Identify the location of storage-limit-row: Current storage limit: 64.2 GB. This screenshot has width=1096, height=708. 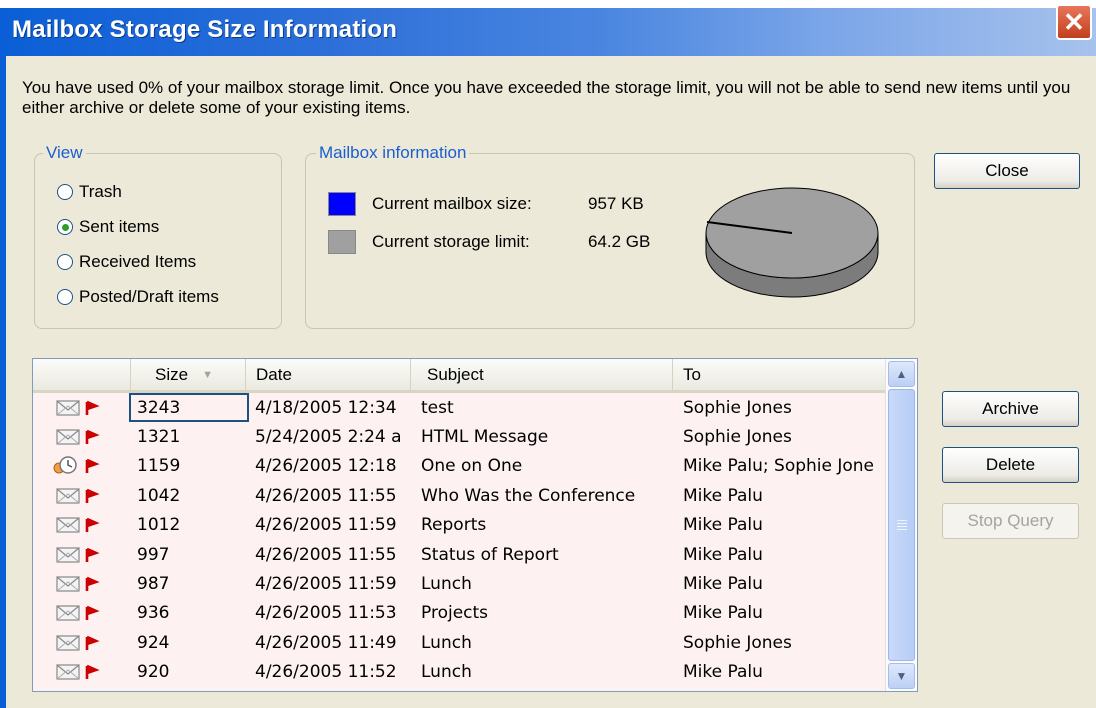
(489, 242).